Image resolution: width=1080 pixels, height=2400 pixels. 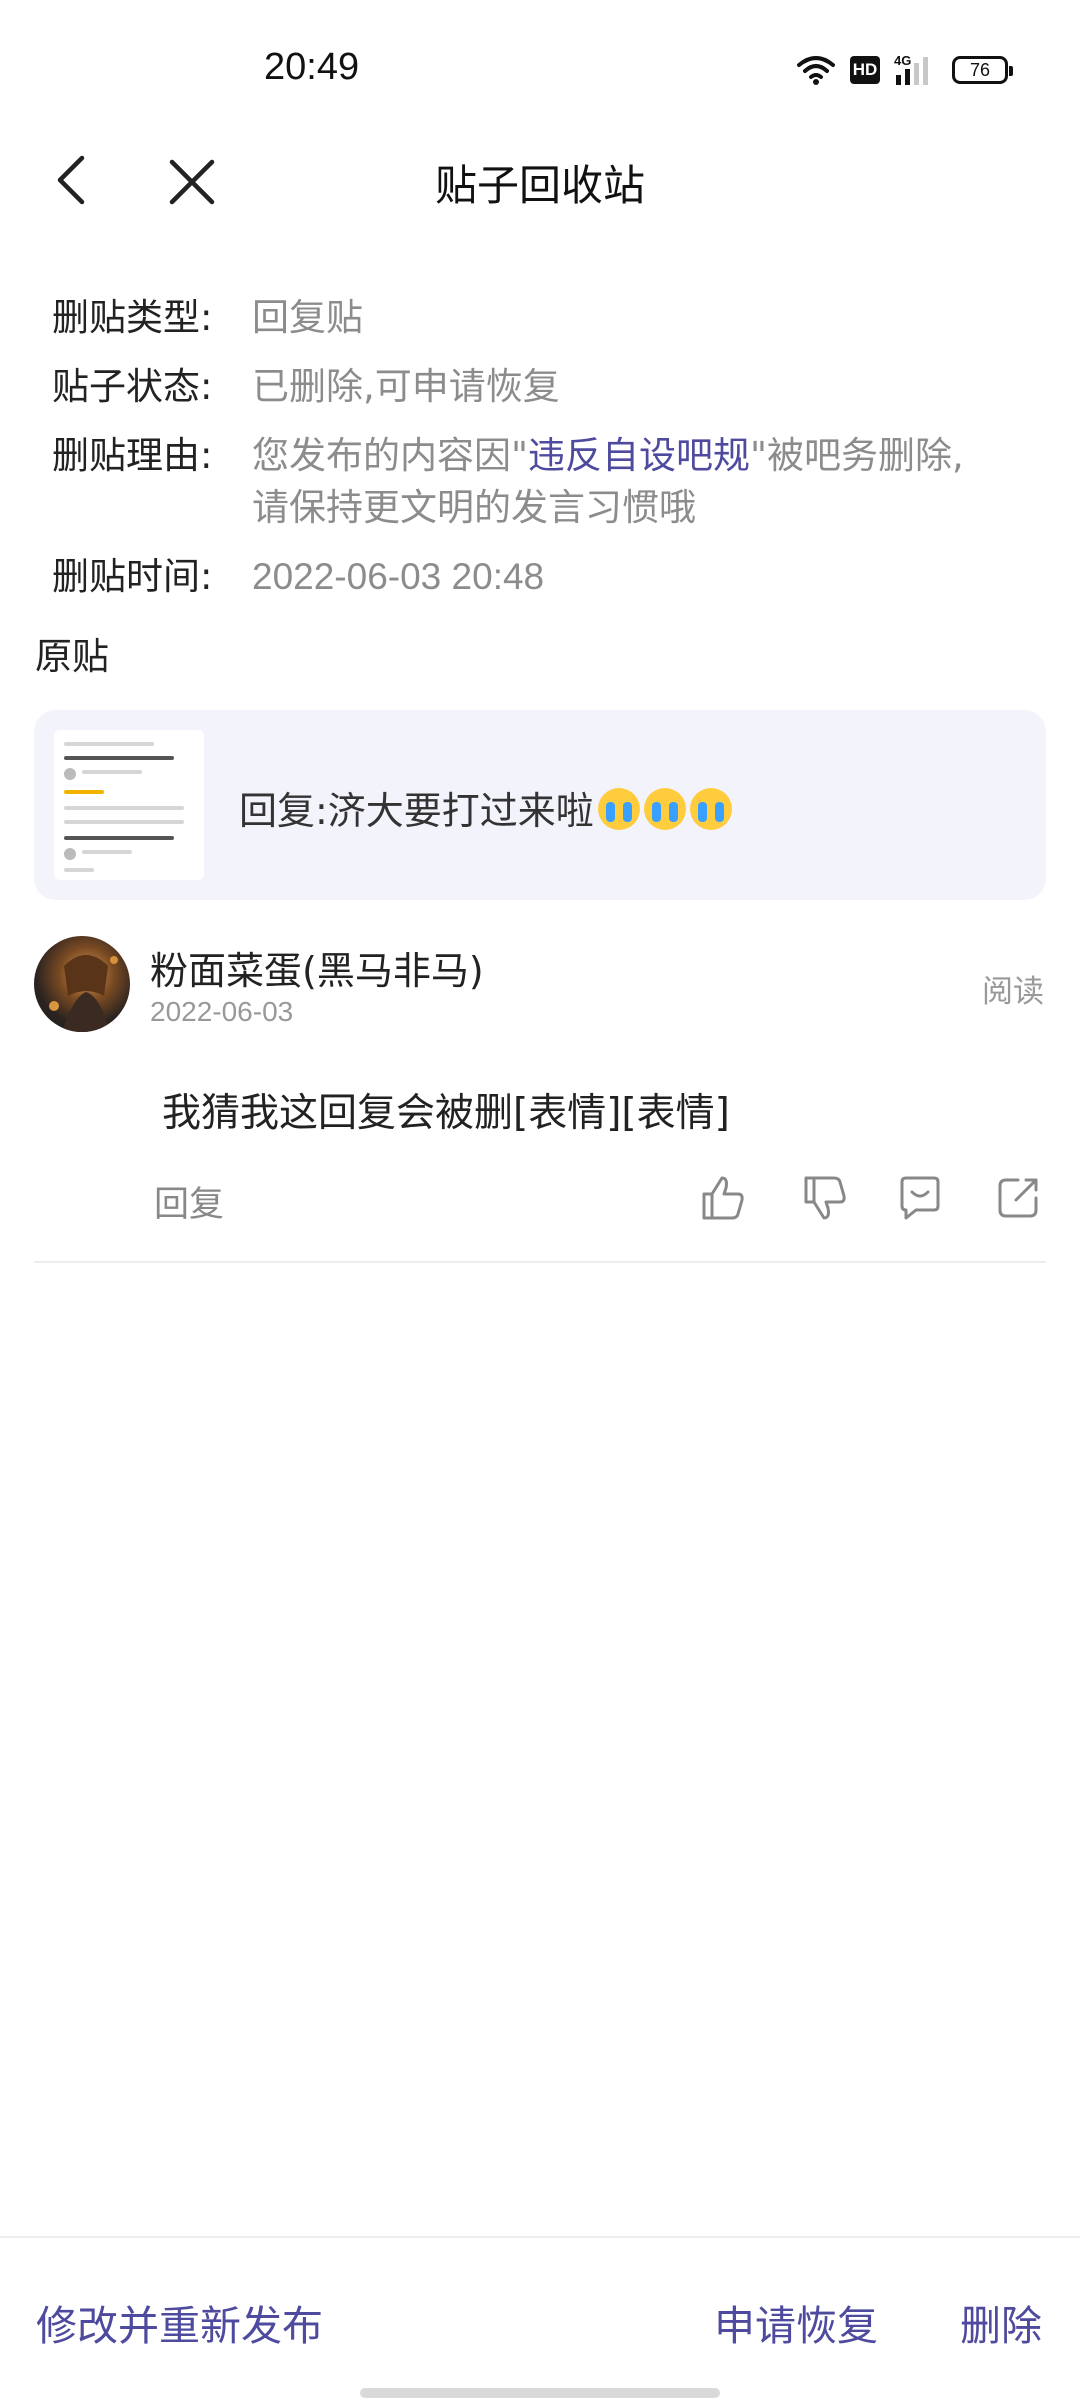 I want to click on type-value: 回复贴, so click(x=307, y=317).